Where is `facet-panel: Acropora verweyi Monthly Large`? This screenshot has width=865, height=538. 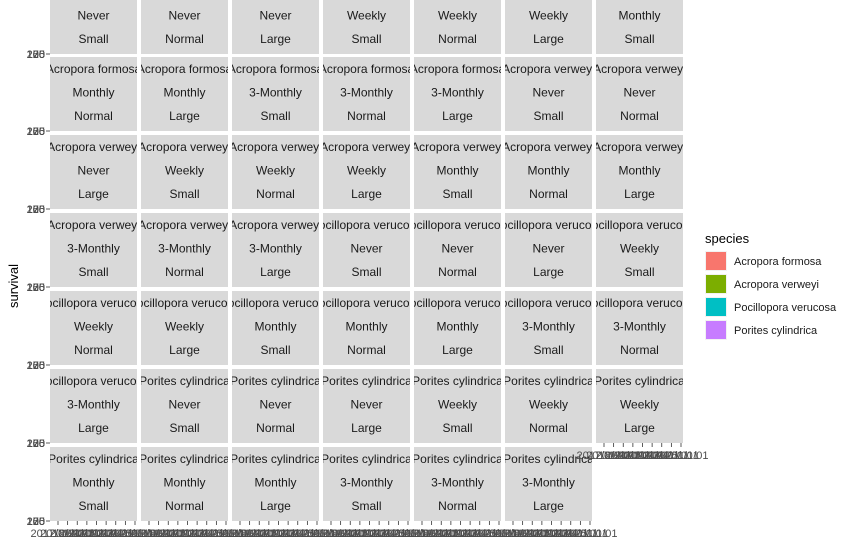 facet-panel: Acropora verweyi Monthly Large is located at coordinates (639, 172).